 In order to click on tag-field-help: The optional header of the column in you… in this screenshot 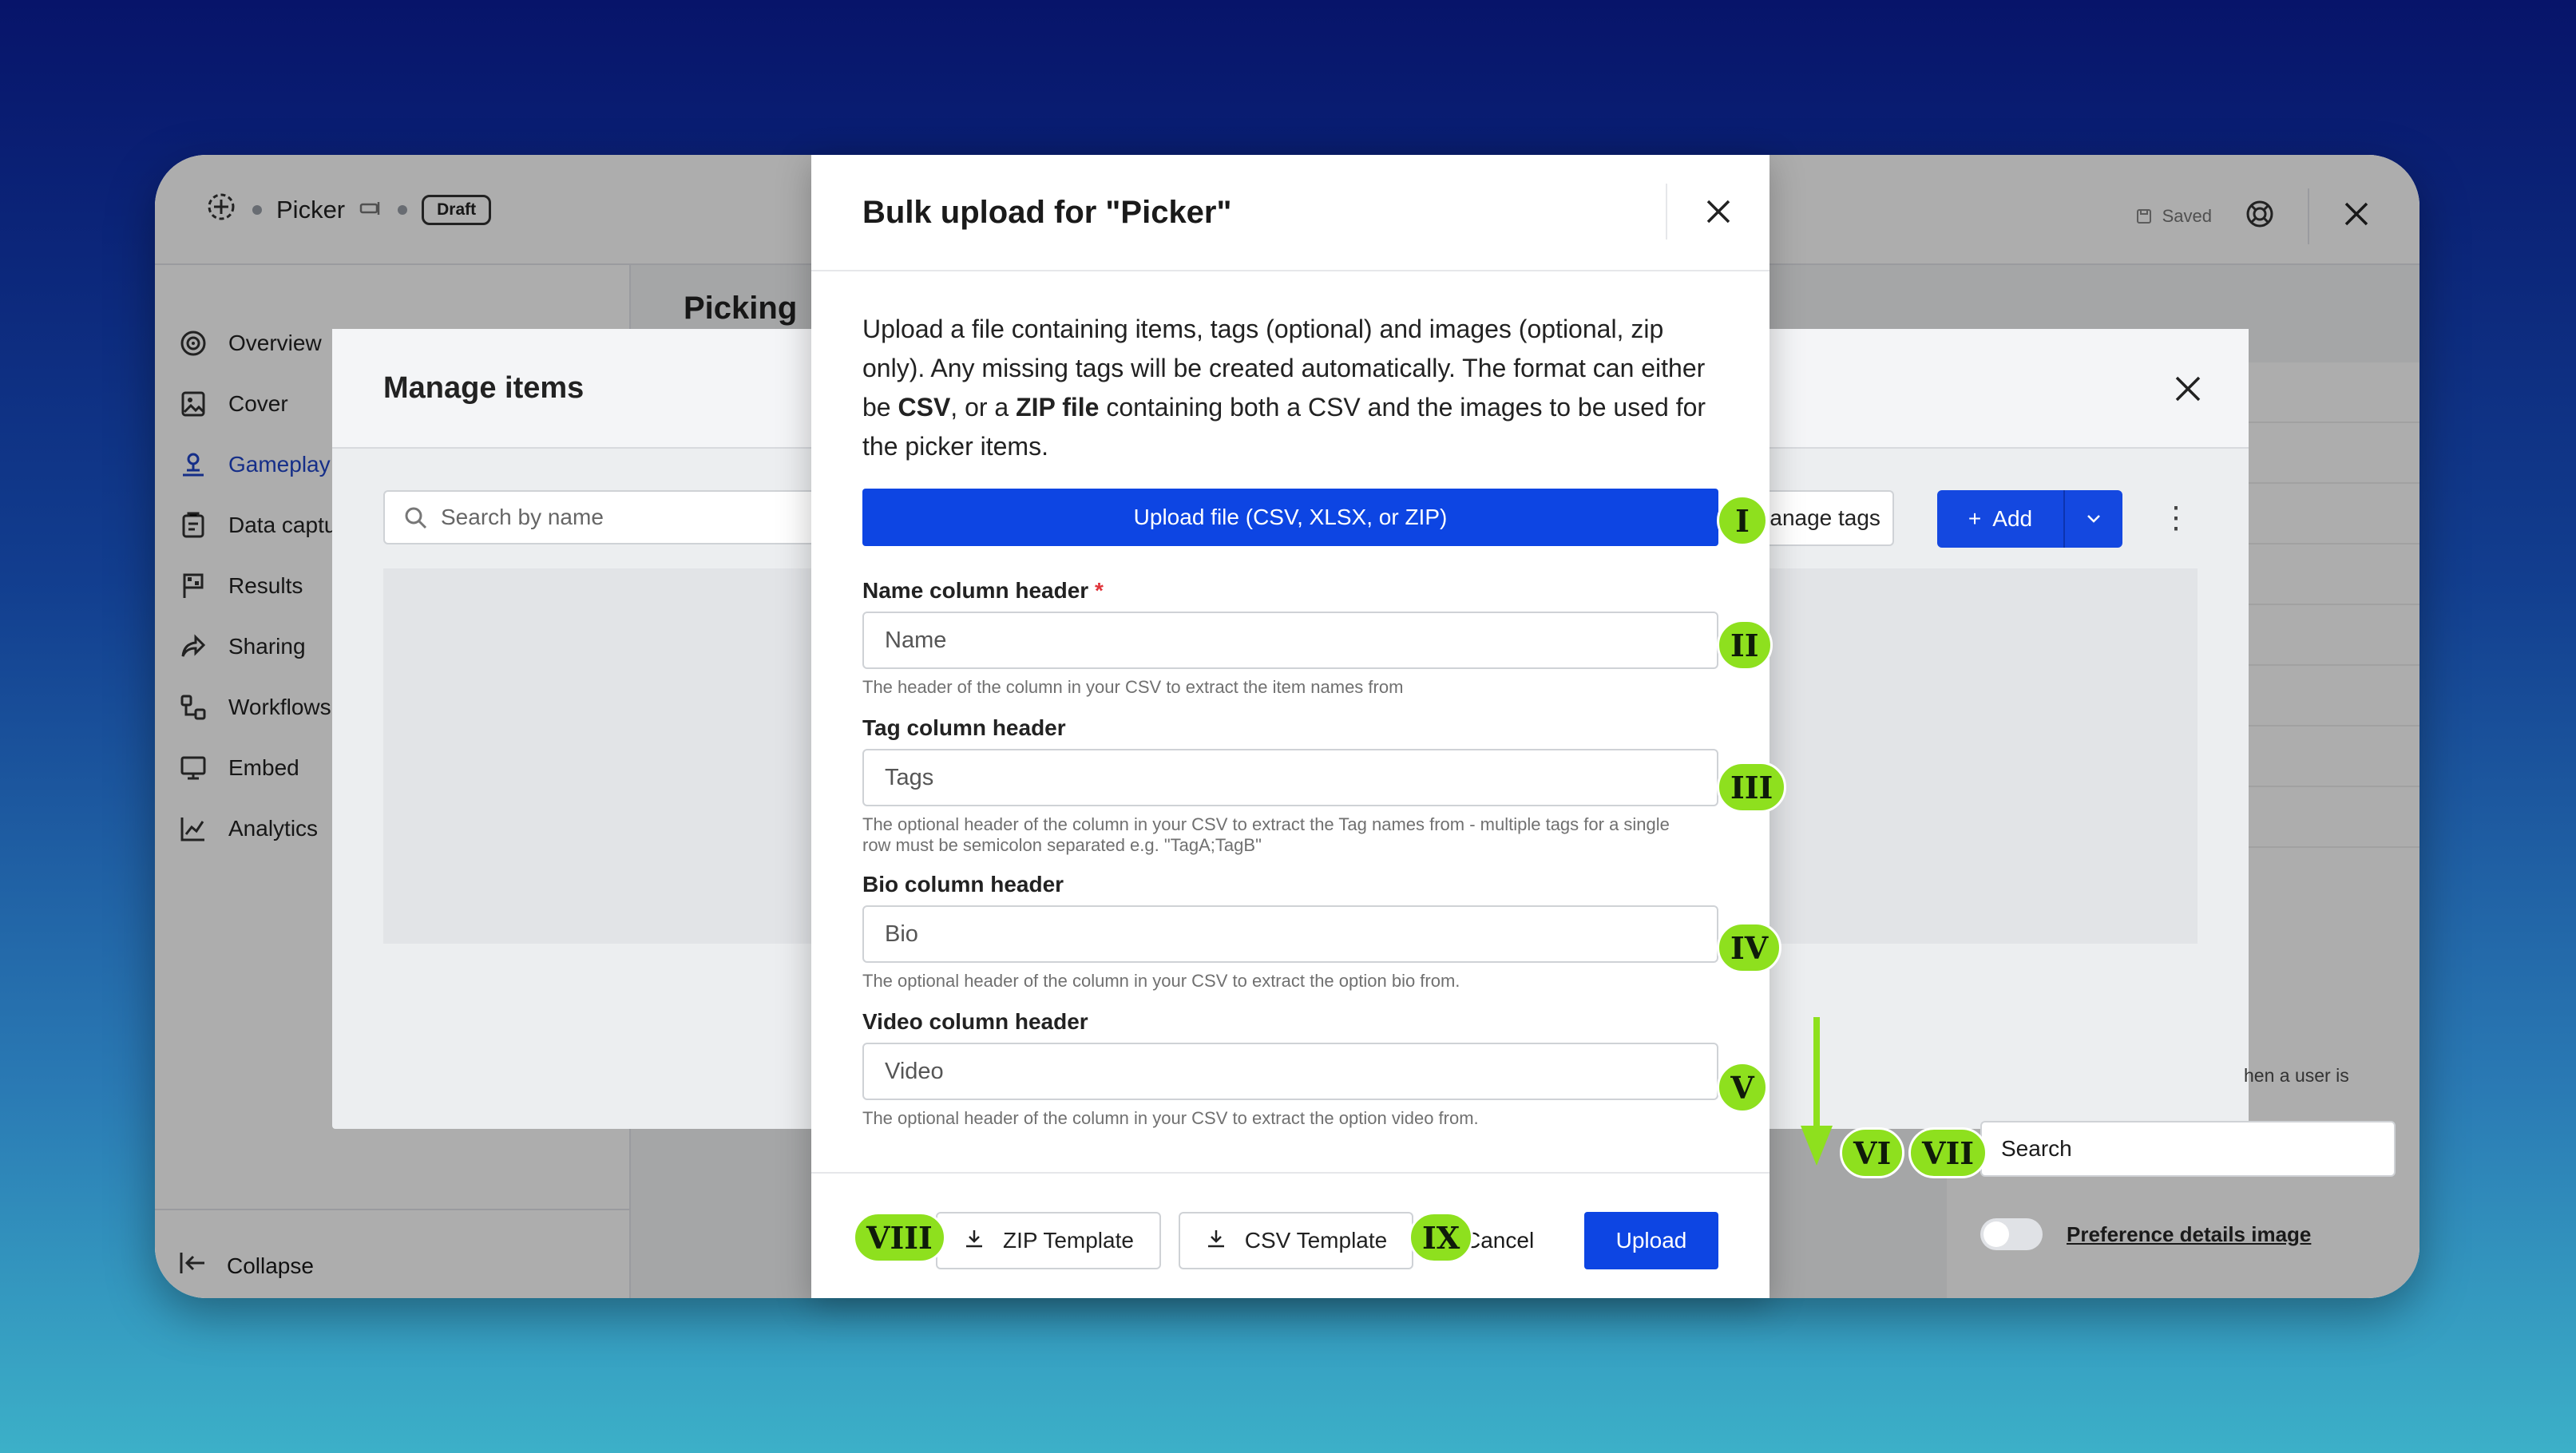, I will do `click(1266, 835)`.